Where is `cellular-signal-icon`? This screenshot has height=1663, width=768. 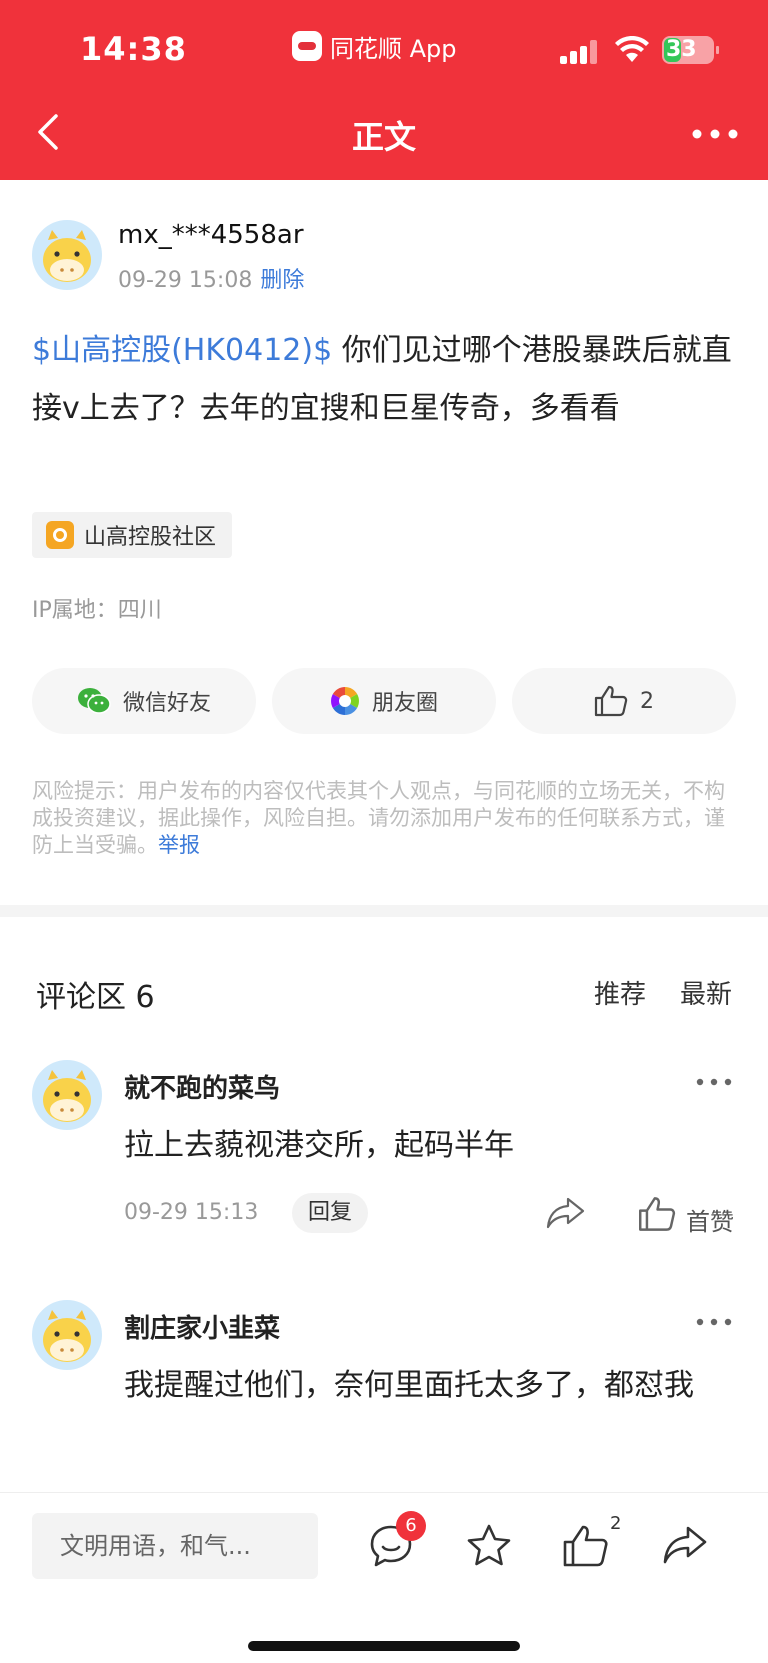
cellular-signal-icon is located at coordinates (579, 52).